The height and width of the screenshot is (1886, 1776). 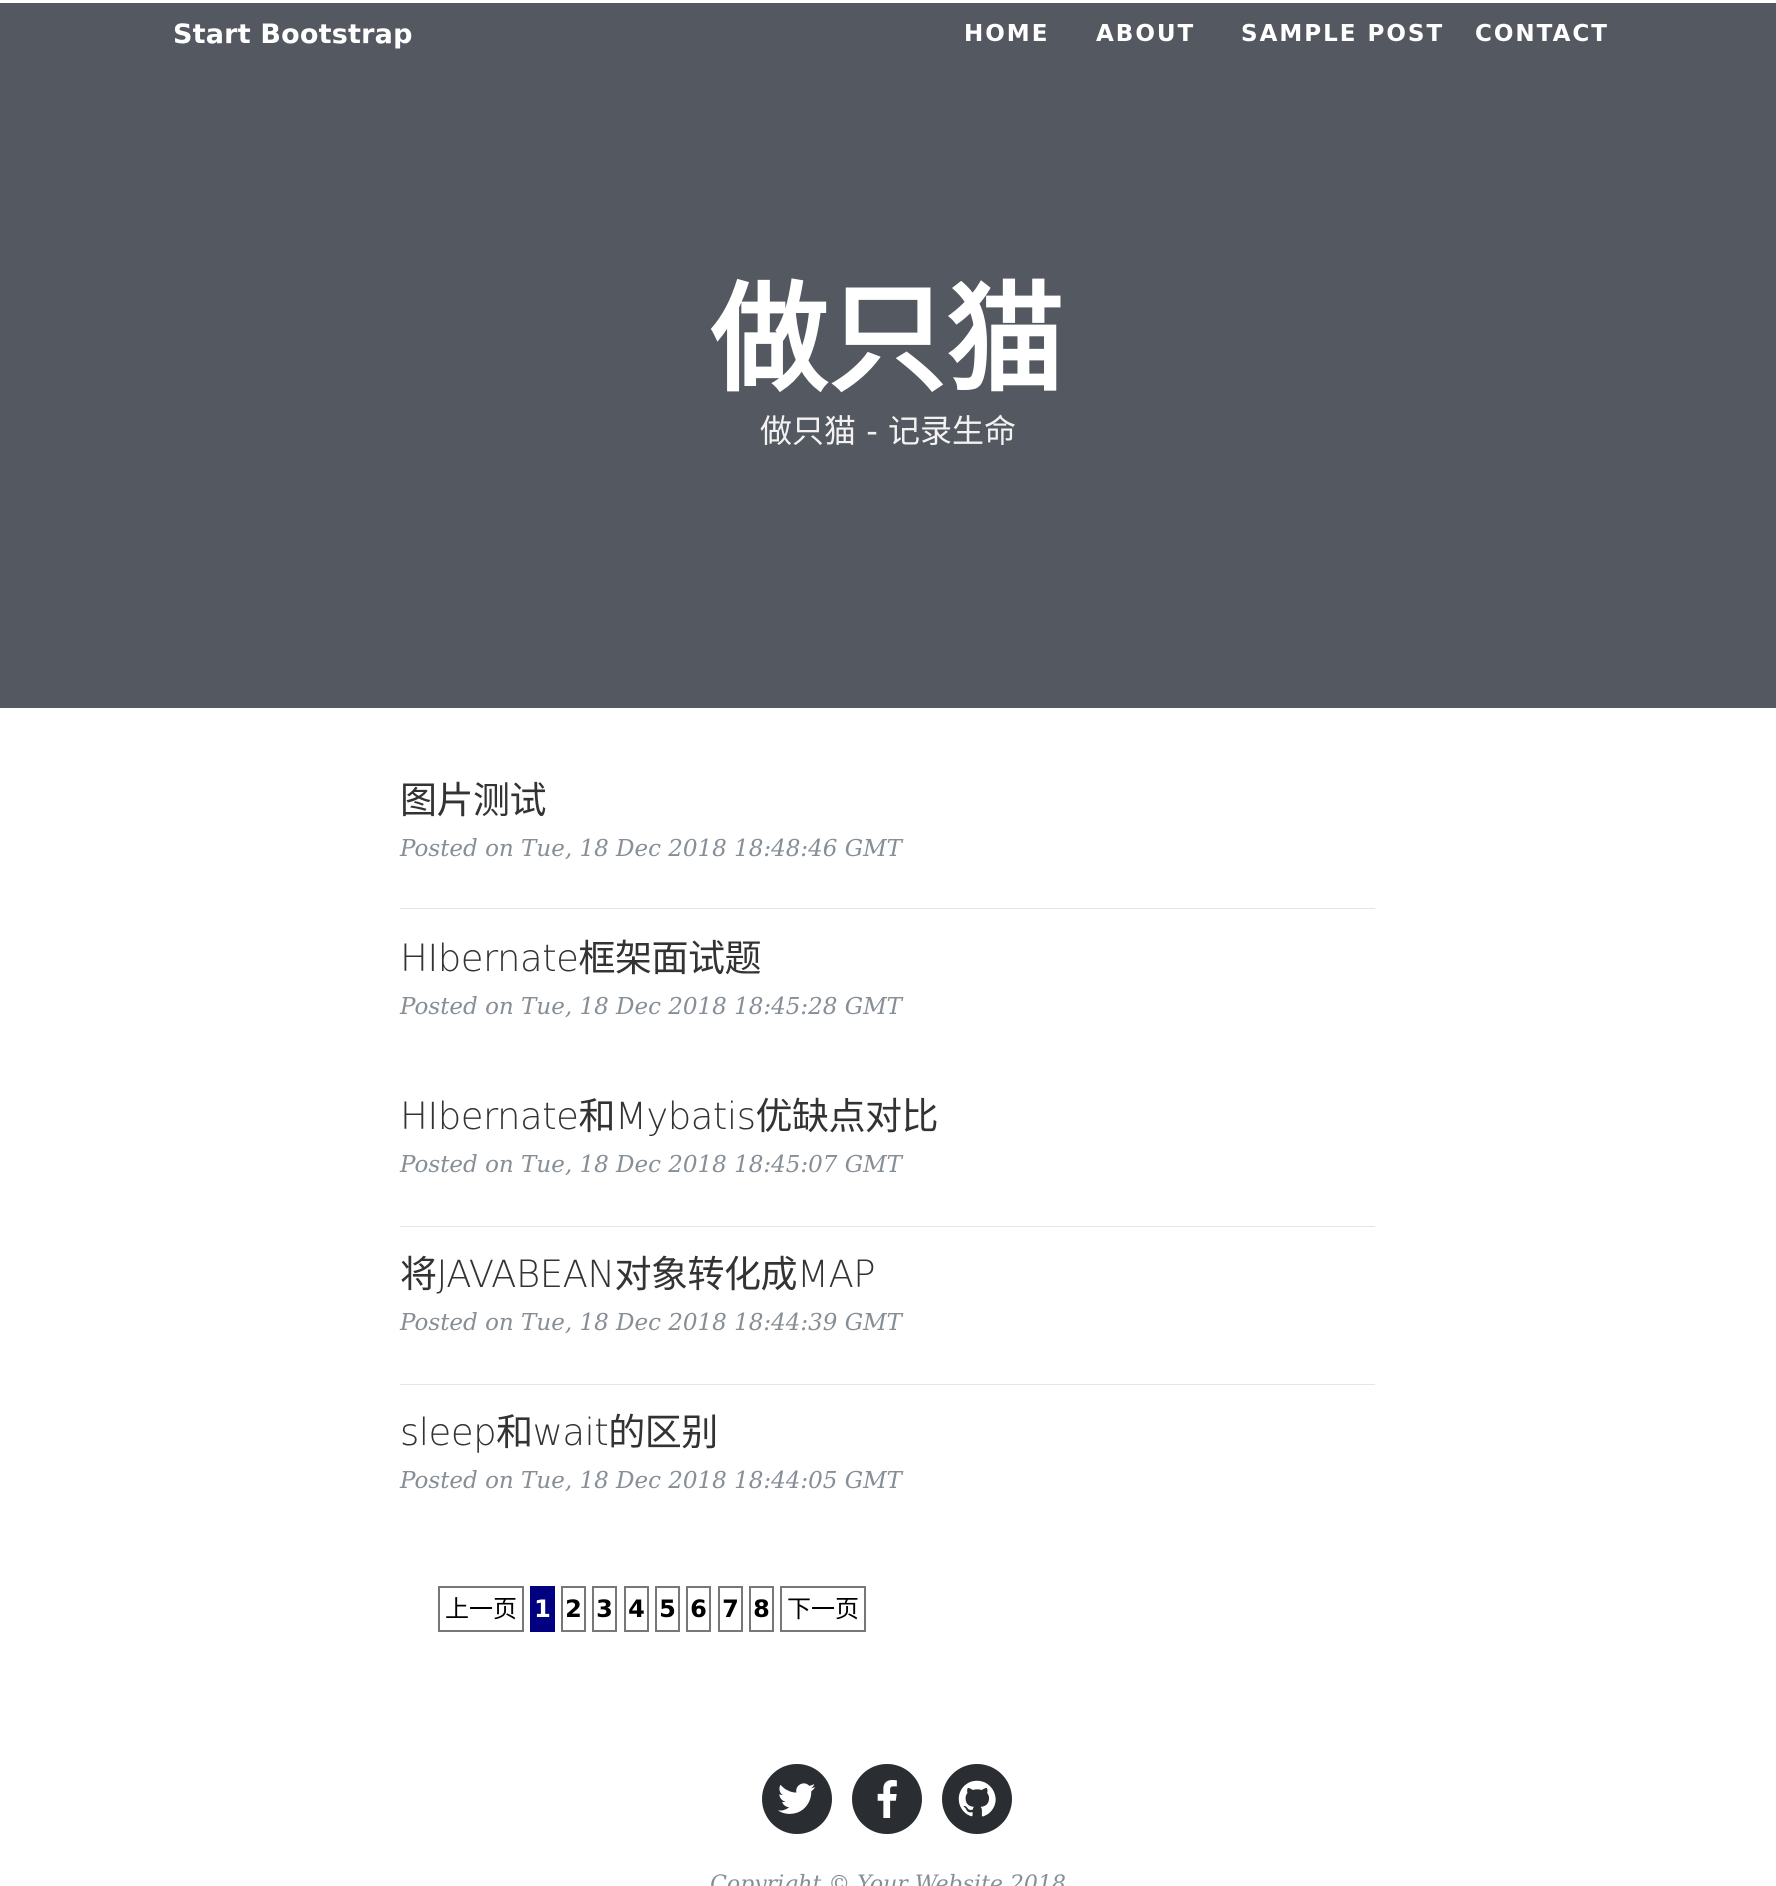 What do you see at coordinates (651, 1323) in the screenshot?
I see `post-meta: Posted on Tue, 18 Dec 2018 18:44:39 GMT` at bounding box center [651, 1323].